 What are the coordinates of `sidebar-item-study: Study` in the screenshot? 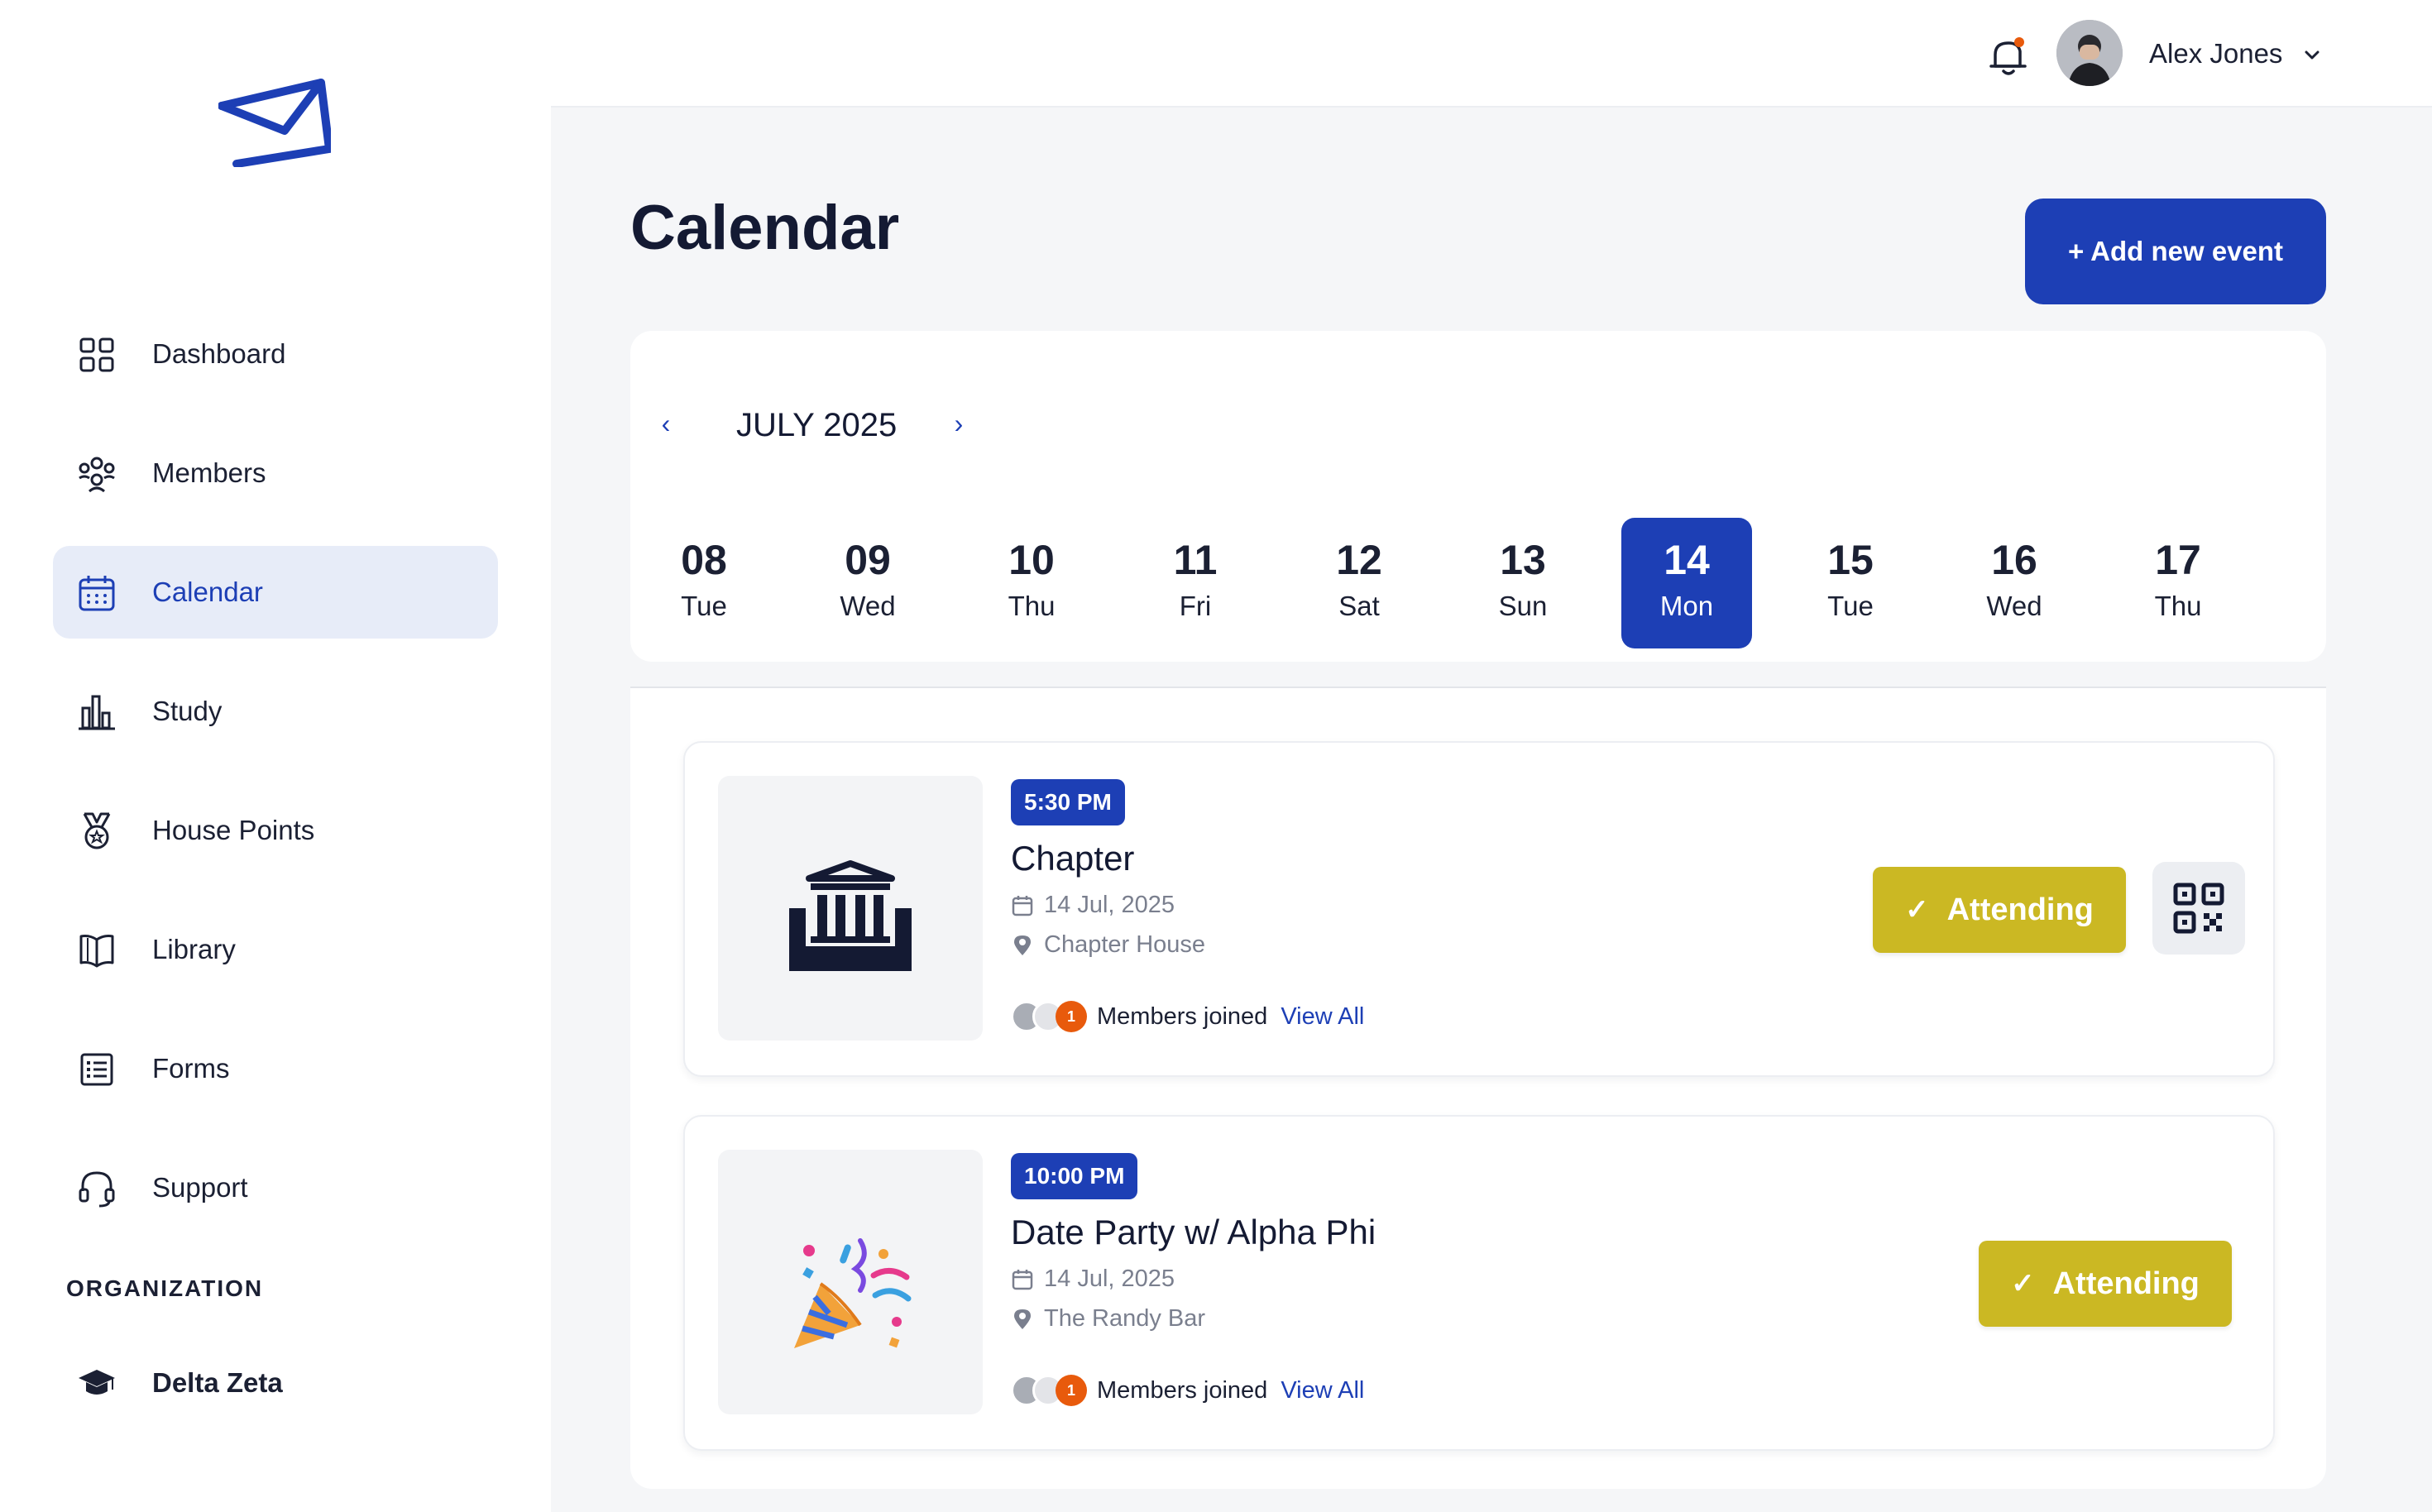 It's located at (275, 711).